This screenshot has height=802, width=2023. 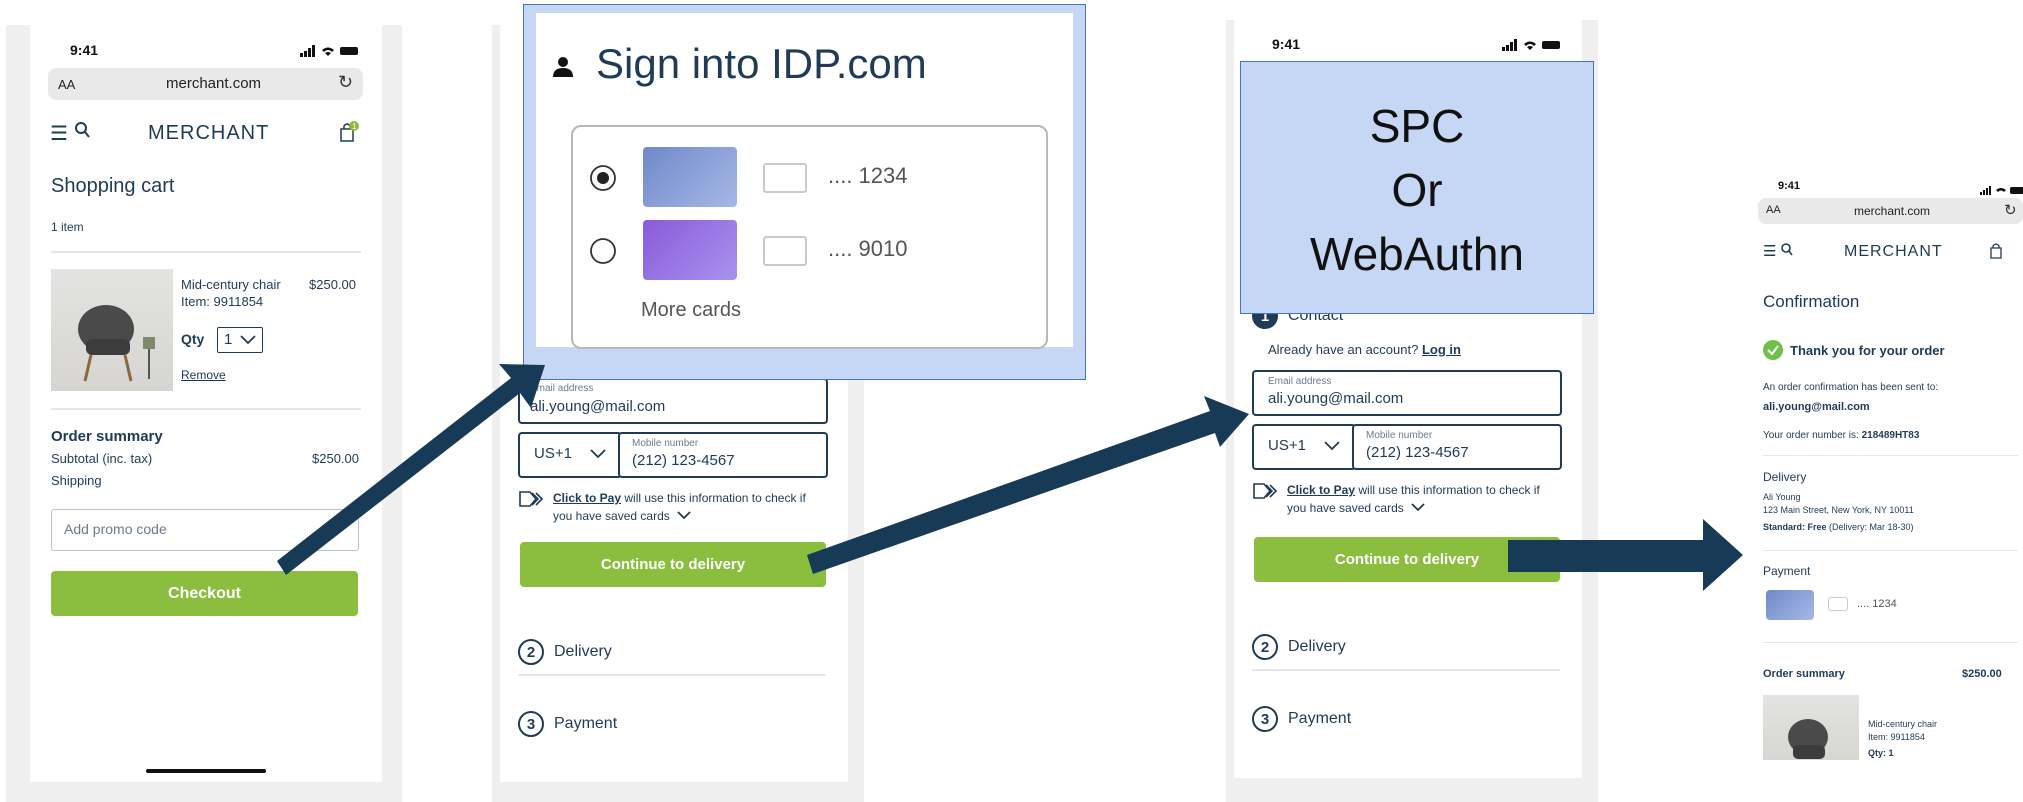 What do you see at coordinates (411, 469) in the screenshot?
I see `arrow-cart-to-idp` at bounding box center [411, 469].